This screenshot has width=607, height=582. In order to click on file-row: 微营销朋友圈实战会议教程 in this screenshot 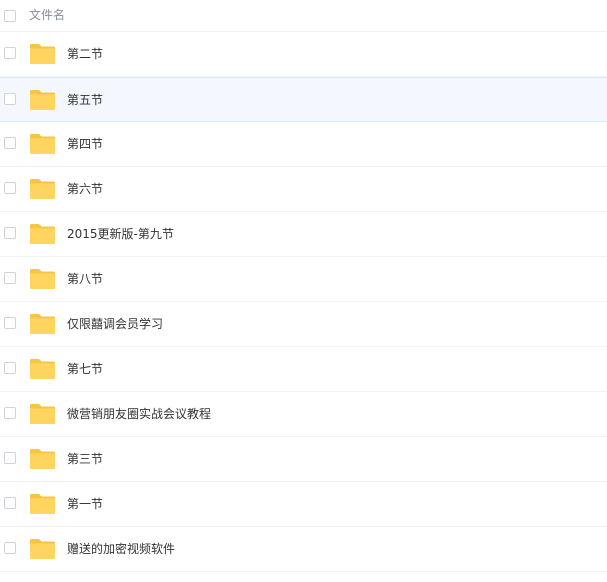, I will do `click(303, 414)`.